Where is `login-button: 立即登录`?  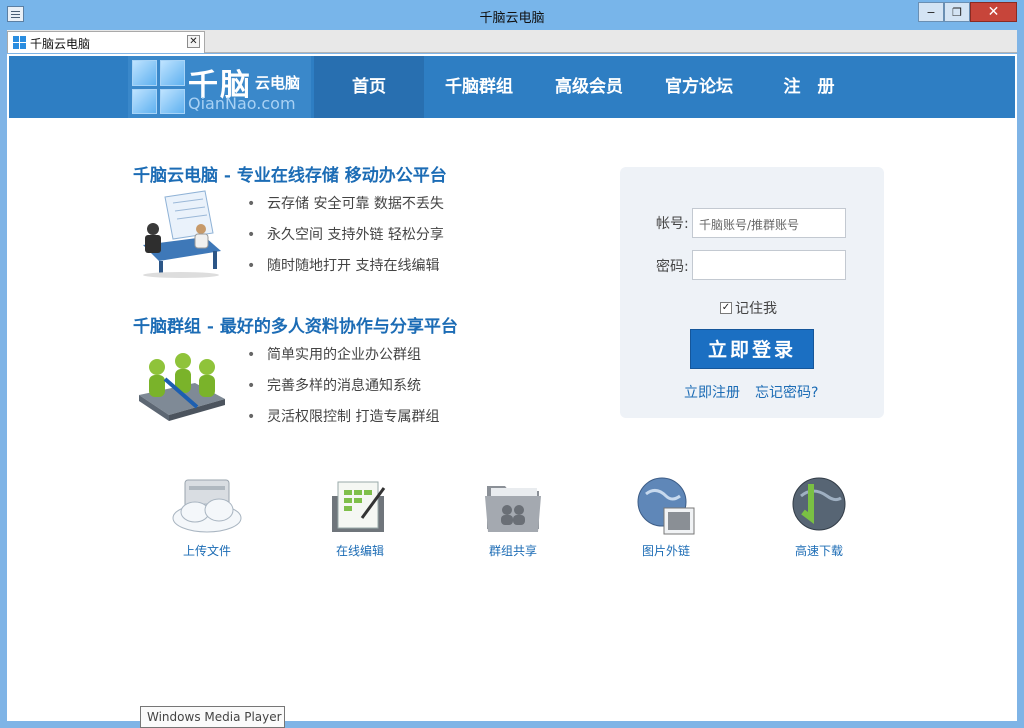 login-button: 立即登录 is located at coordinates (752, 349).